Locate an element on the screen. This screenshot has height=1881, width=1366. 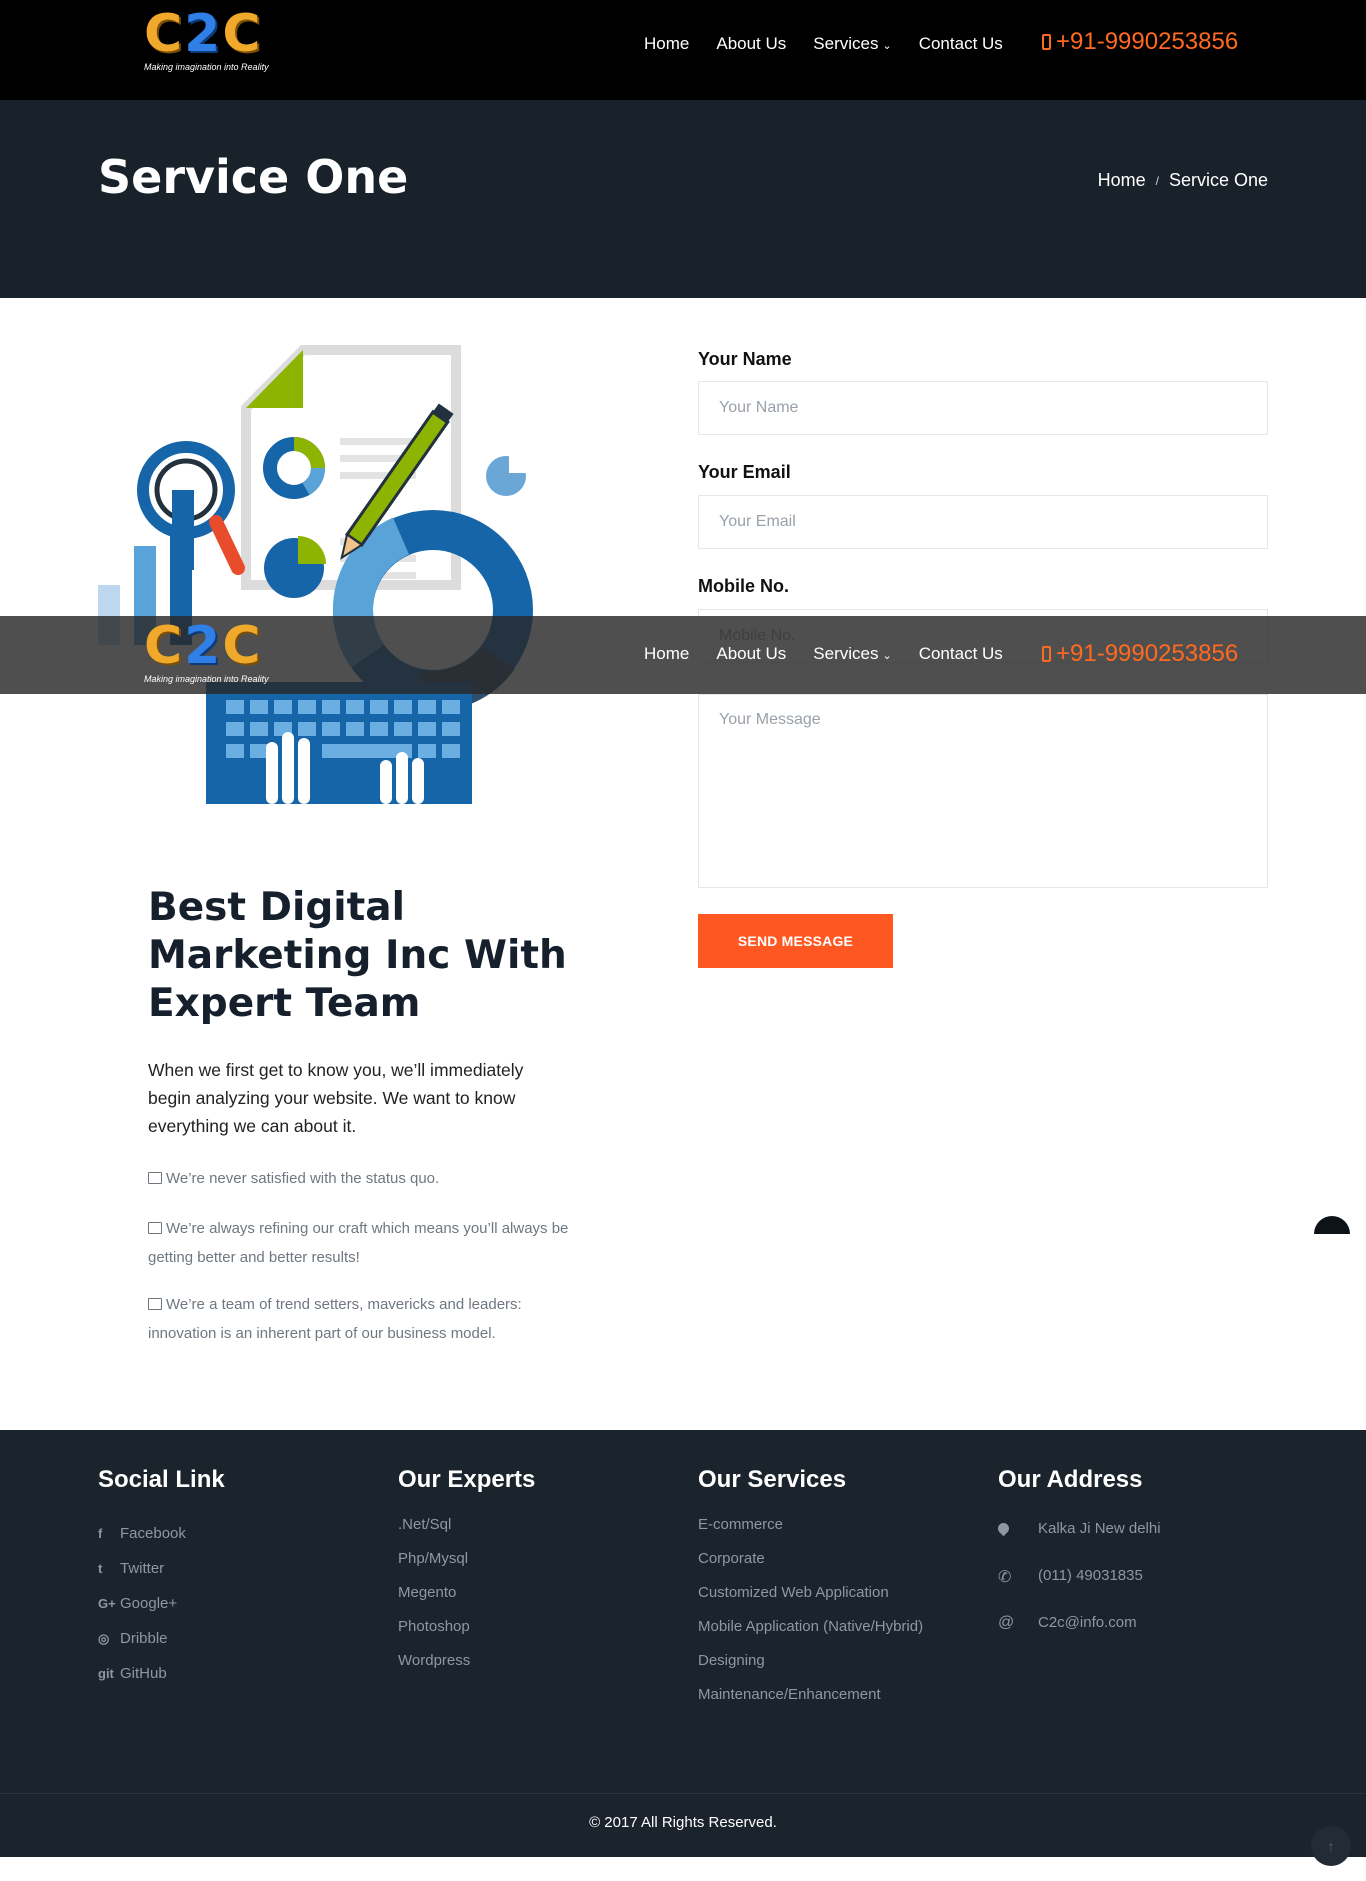
small-pie-icon is located at coordinates (507, 475).